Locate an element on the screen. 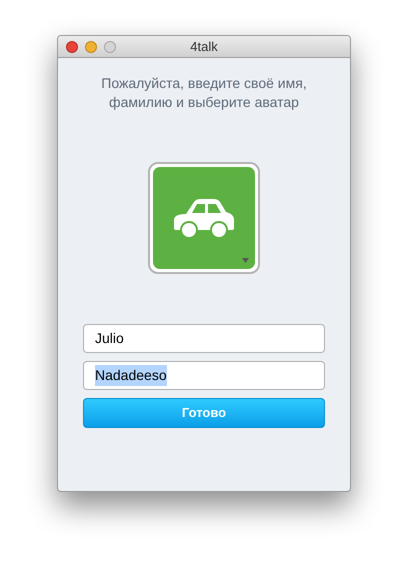 The width and height of the screenshot is (408, 572). instruction-text: Пожалуйста, введите своё имя, фамилию и выберите аватар is located at coordinates (204, 93).